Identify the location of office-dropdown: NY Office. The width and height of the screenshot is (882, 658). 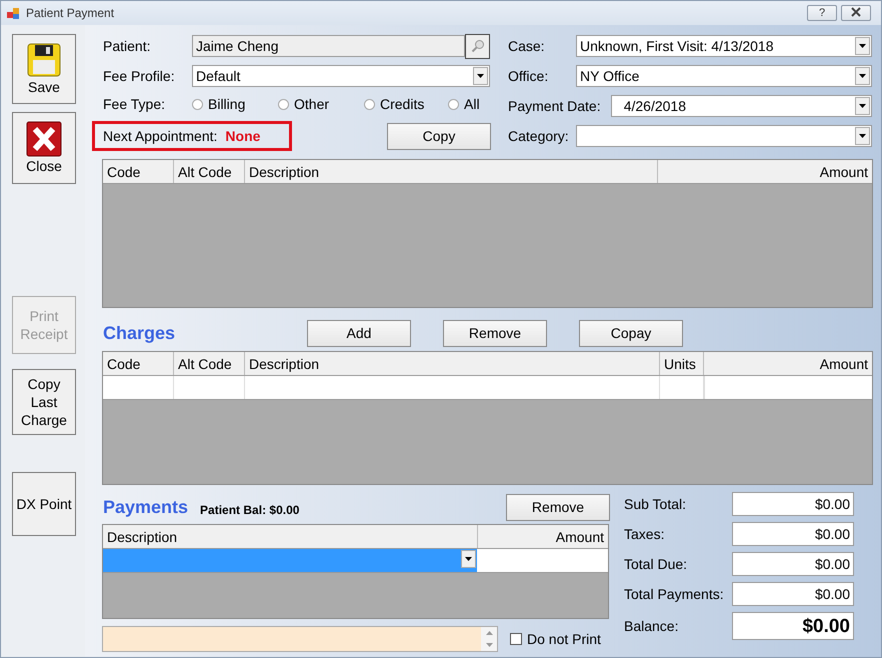
(724, 76).